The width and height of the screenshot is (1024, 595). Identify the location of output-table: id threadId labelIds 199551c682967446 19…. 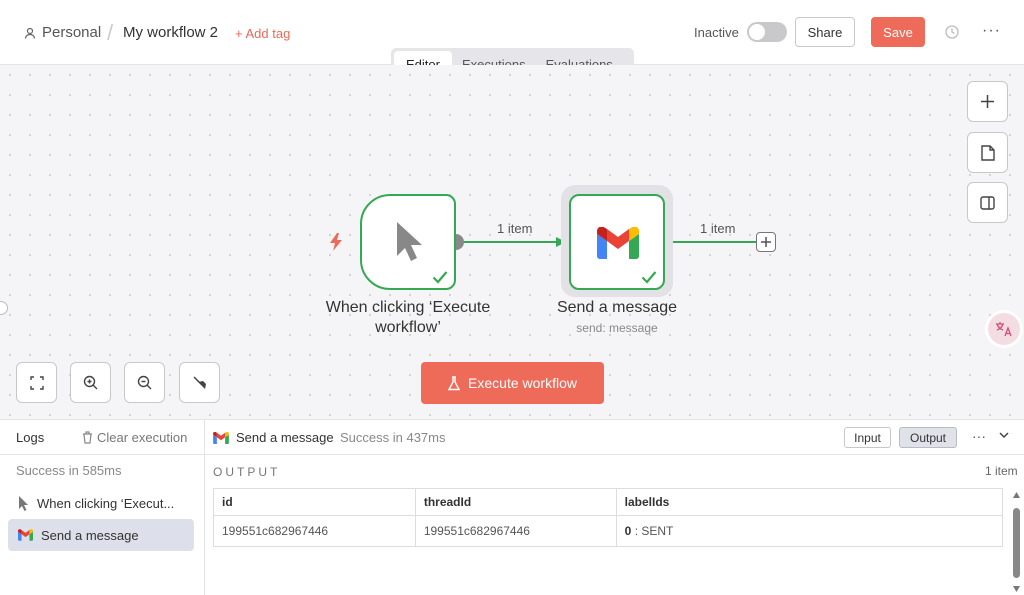
(608, 517).